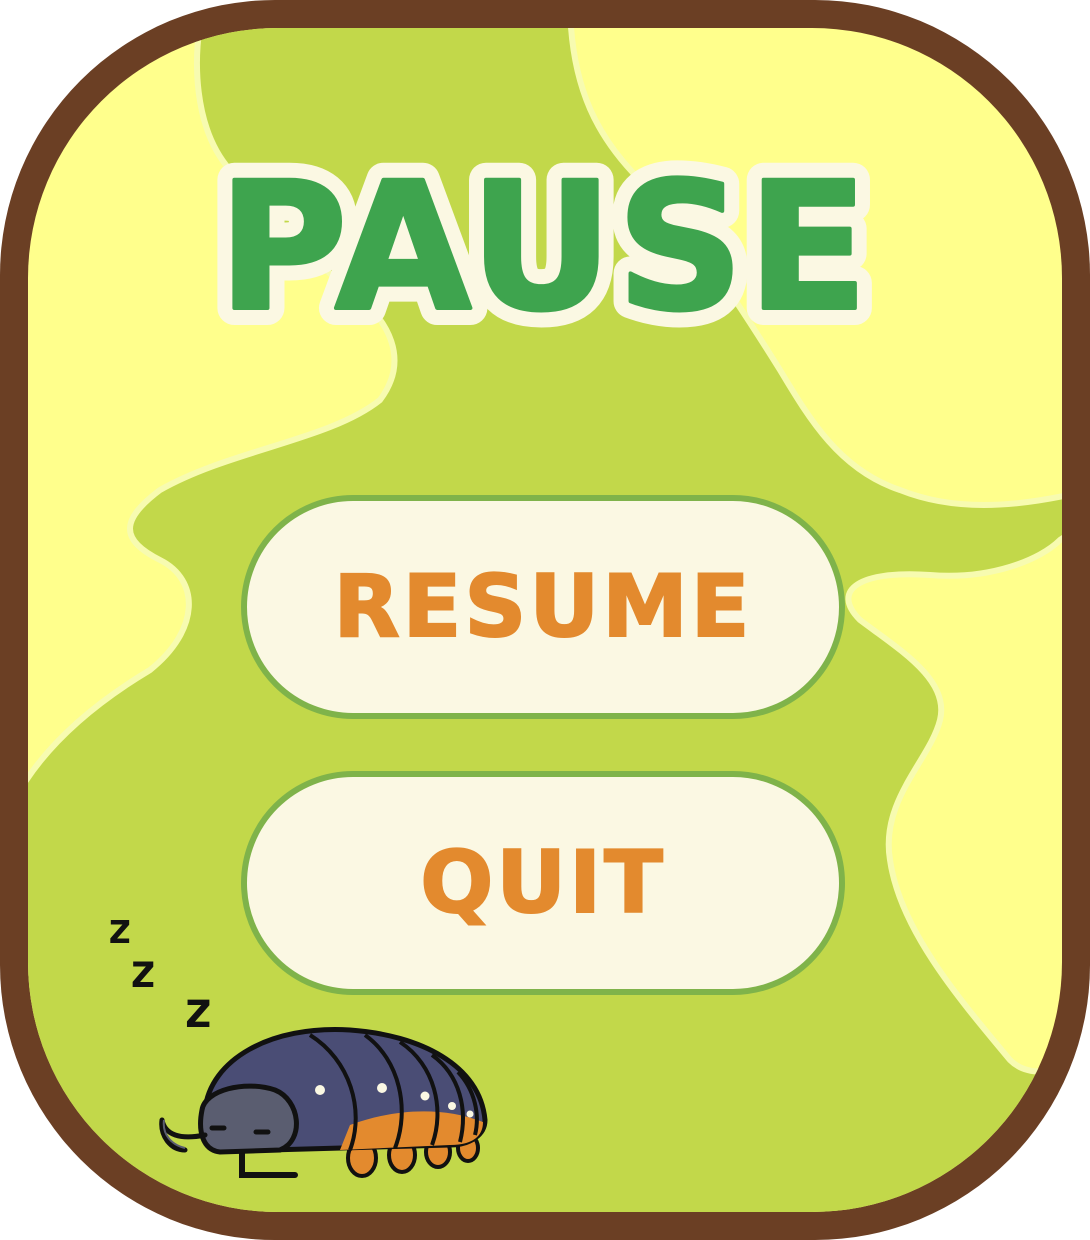 The image size is (1090, 1240). What do you see at coordinates (323, 1102) in the screenshot?
I see `sleeping-pillbug-icon` at bounding box center [323, 1102].